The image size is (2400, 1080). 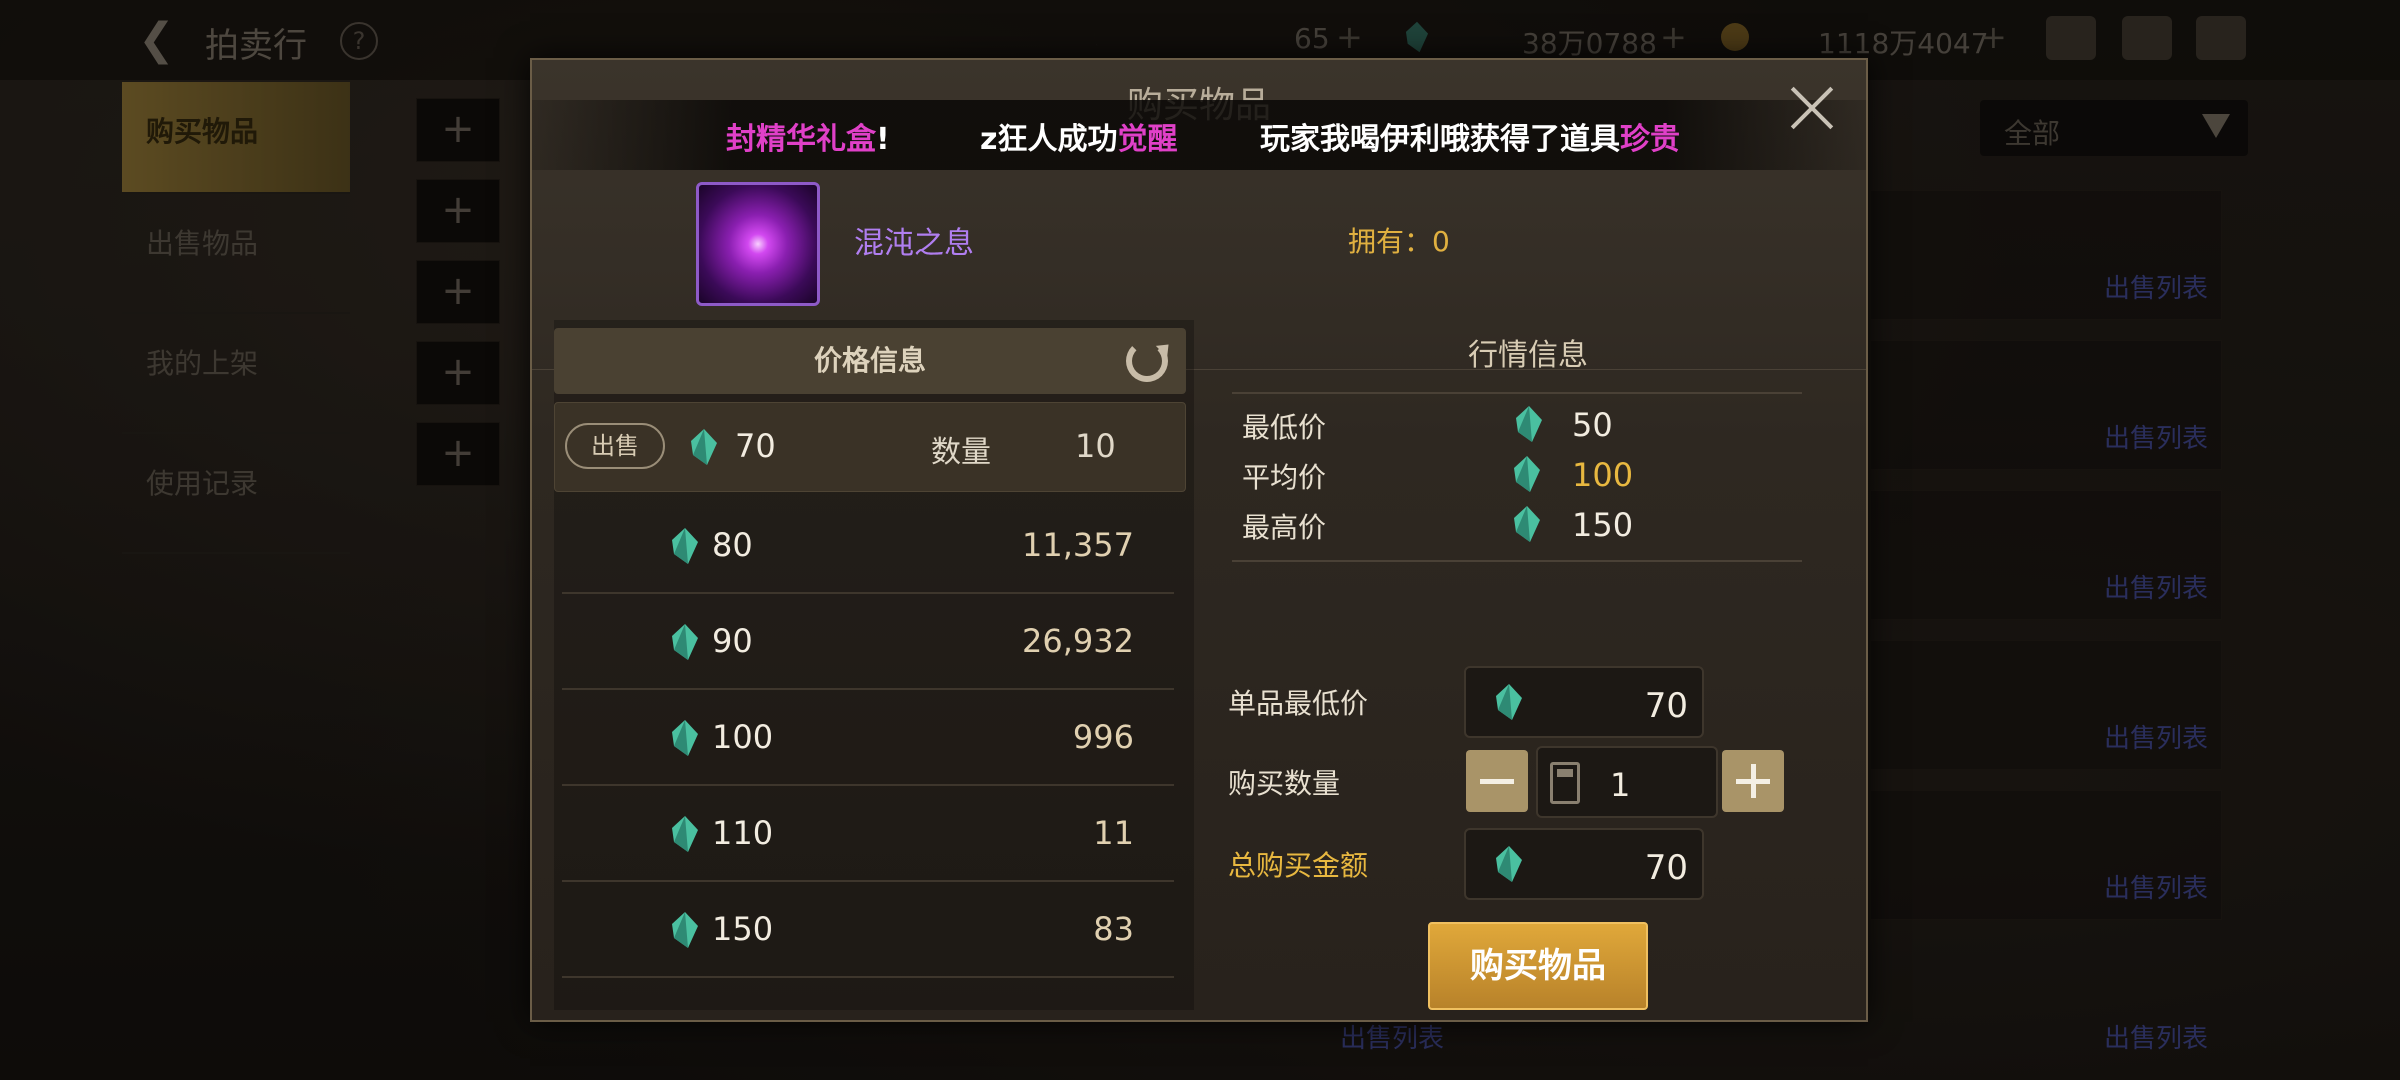 What do you see at coordinates (1753, 781) in the screenshot?
I see `increase-quantity-button` at bounding box center [1753, 781].